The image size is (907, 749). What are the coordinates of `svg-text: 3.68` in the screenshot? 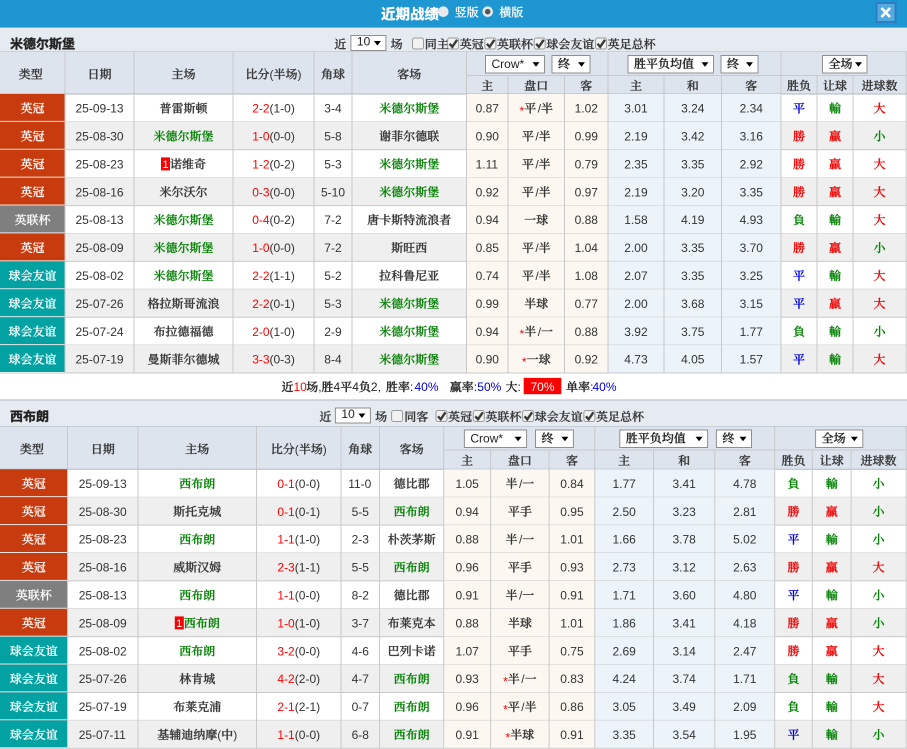 It's located at (693, 304).